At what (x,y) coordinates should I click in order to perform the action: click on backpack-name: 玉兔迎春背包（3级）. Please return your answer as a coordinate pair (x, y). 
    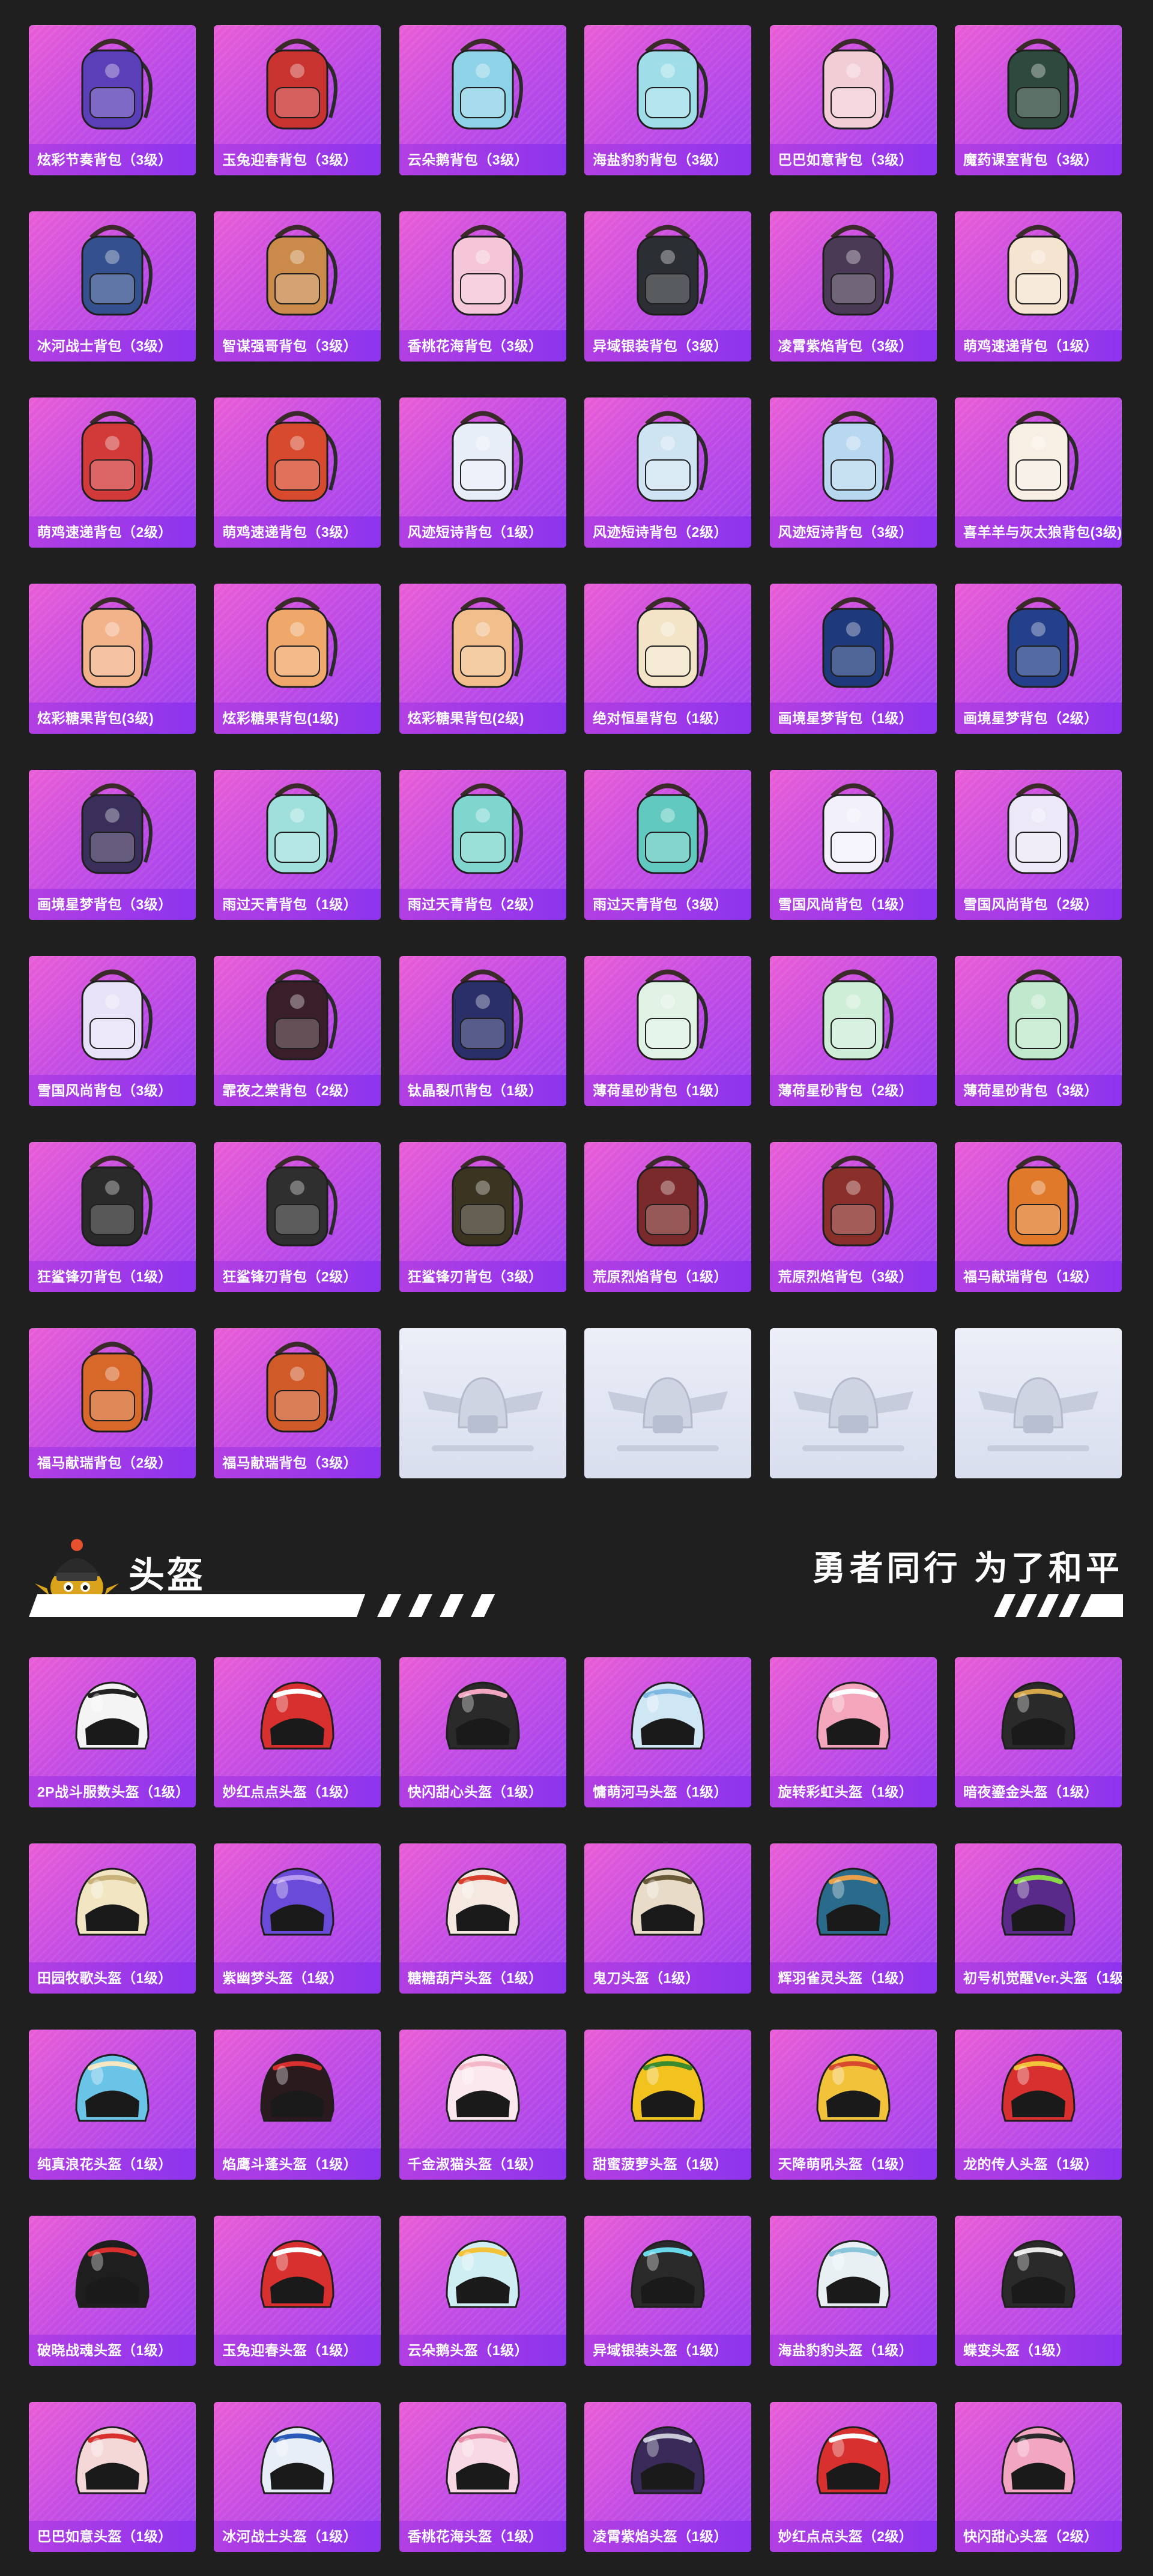
    Looking at the image, I should click on (297, 159).